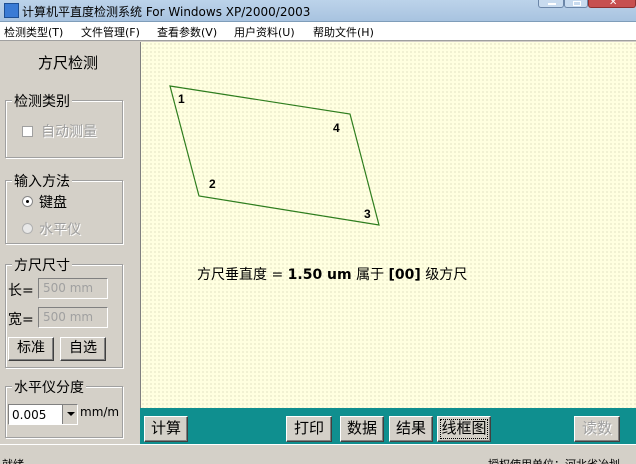 The width and height of the screenshot is (636, 464). Describe the element at coordinates (166, 429) in the screenshot. I see `calculate-button: 计算` at that location.